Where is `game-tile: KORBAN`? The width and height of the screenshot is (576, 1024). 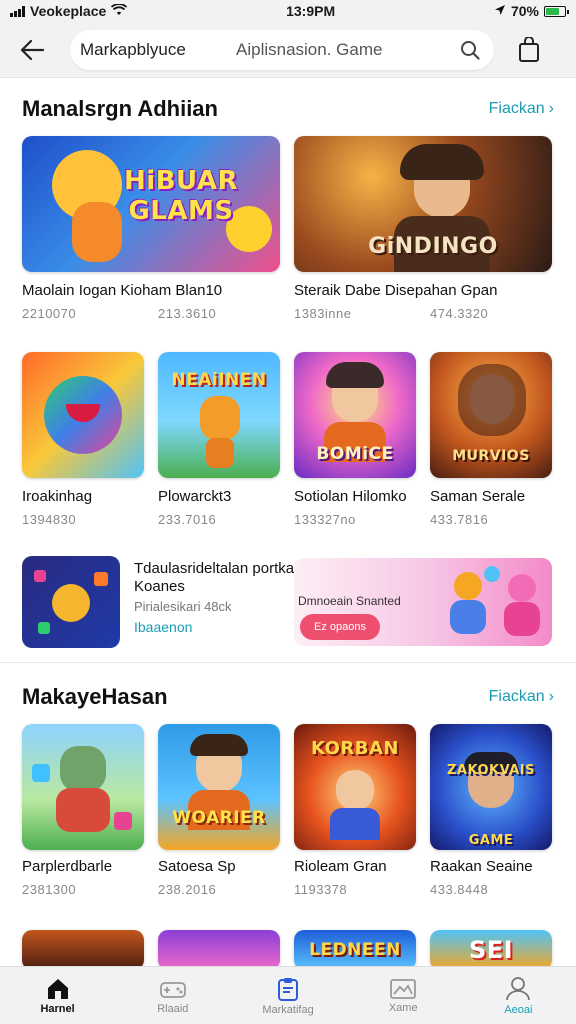 game-tile: KORBAN is located at coordinates (355, 787).